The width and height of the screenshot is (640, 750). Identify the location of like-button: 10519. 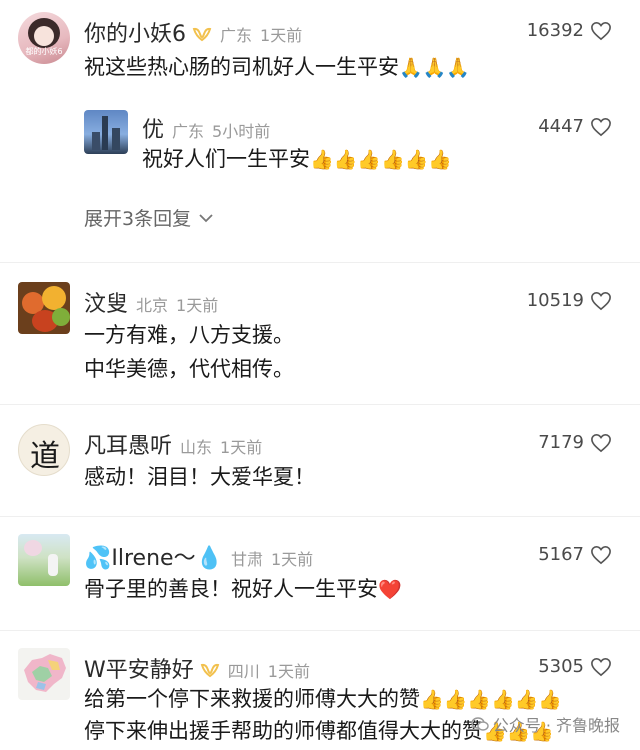
(569, 300).